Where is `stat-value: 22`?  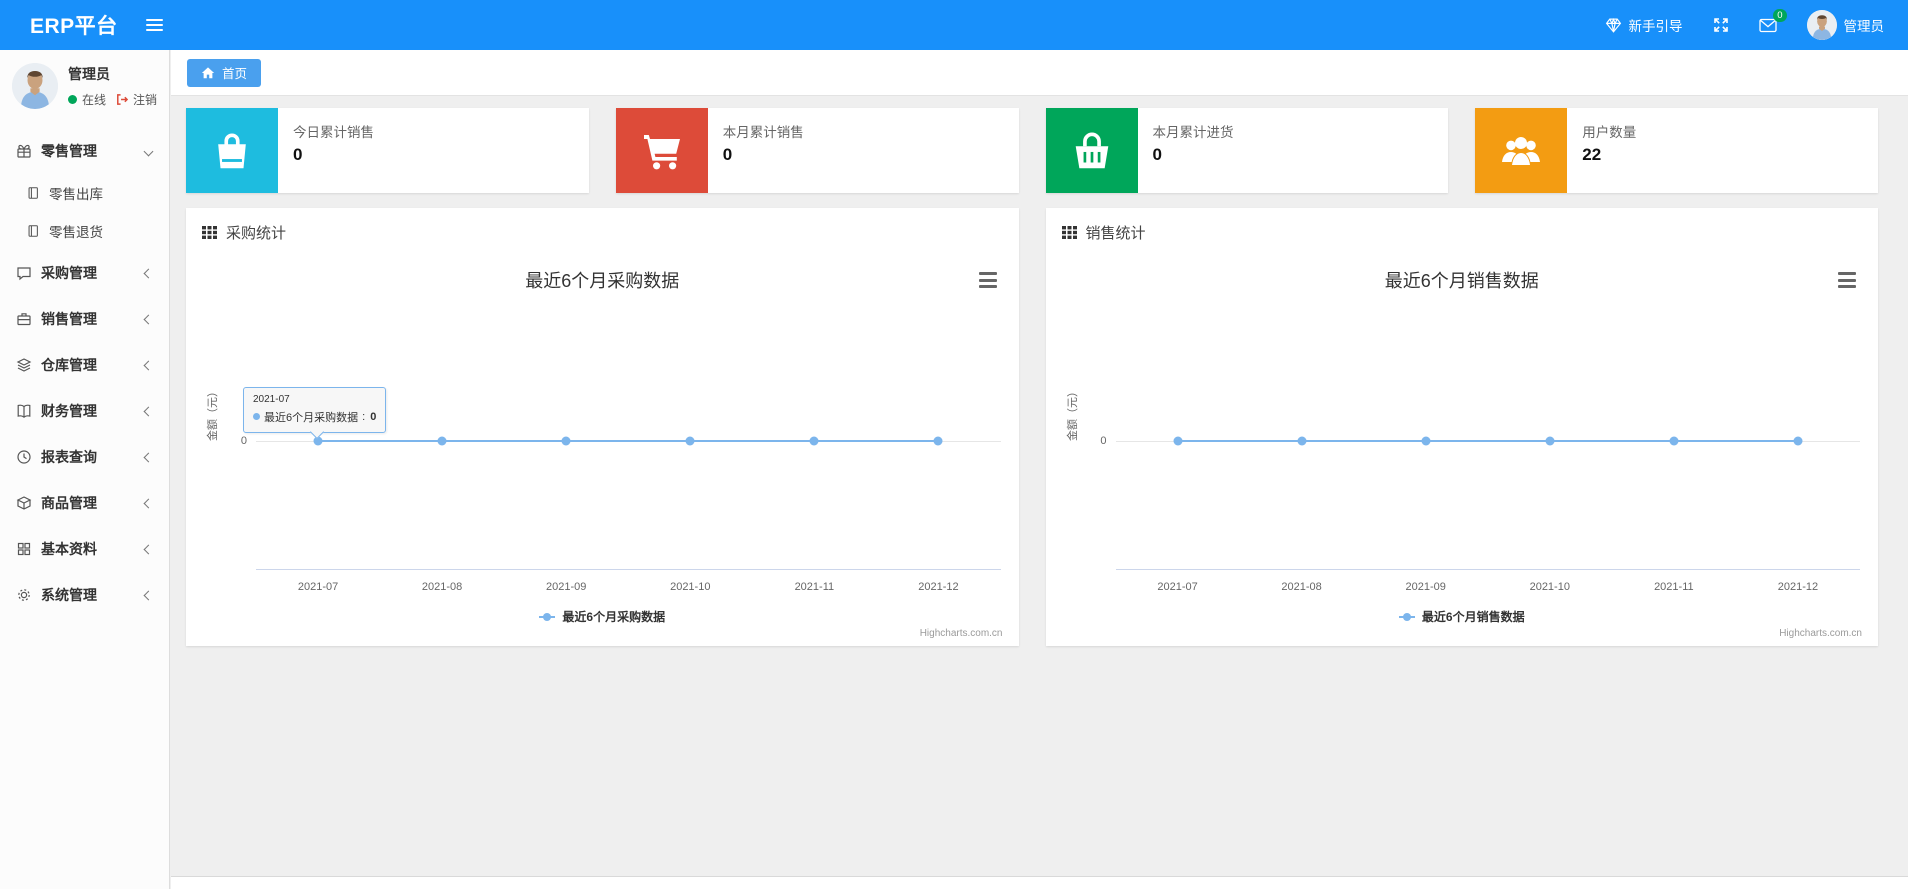 stat-value: 22 is located at coordinates (1592, 154).